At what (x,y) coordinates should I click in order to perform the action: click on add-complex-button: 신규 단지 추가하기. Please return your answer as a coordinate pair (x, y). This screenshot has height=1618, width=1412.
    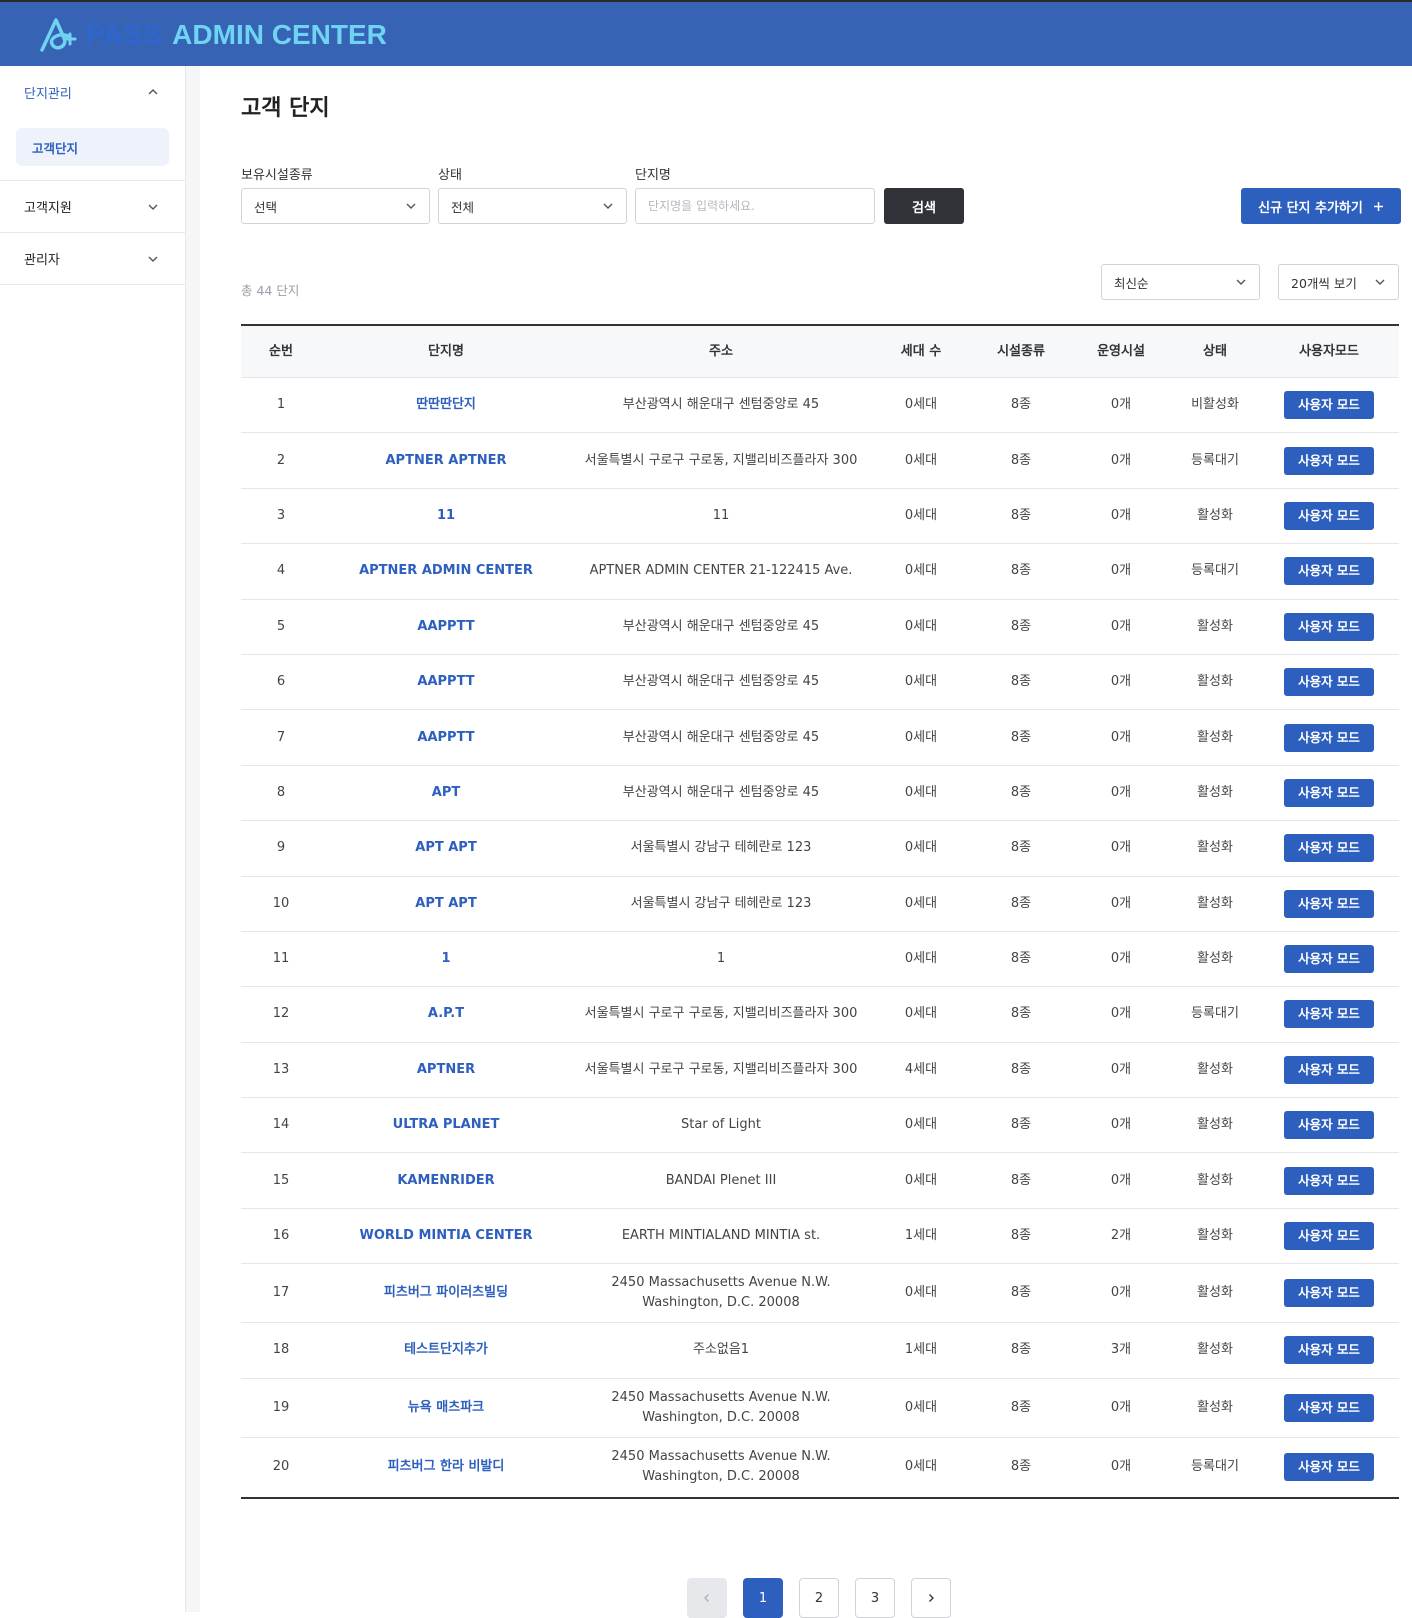
    Looking at the image, I should click on (1321, 206).